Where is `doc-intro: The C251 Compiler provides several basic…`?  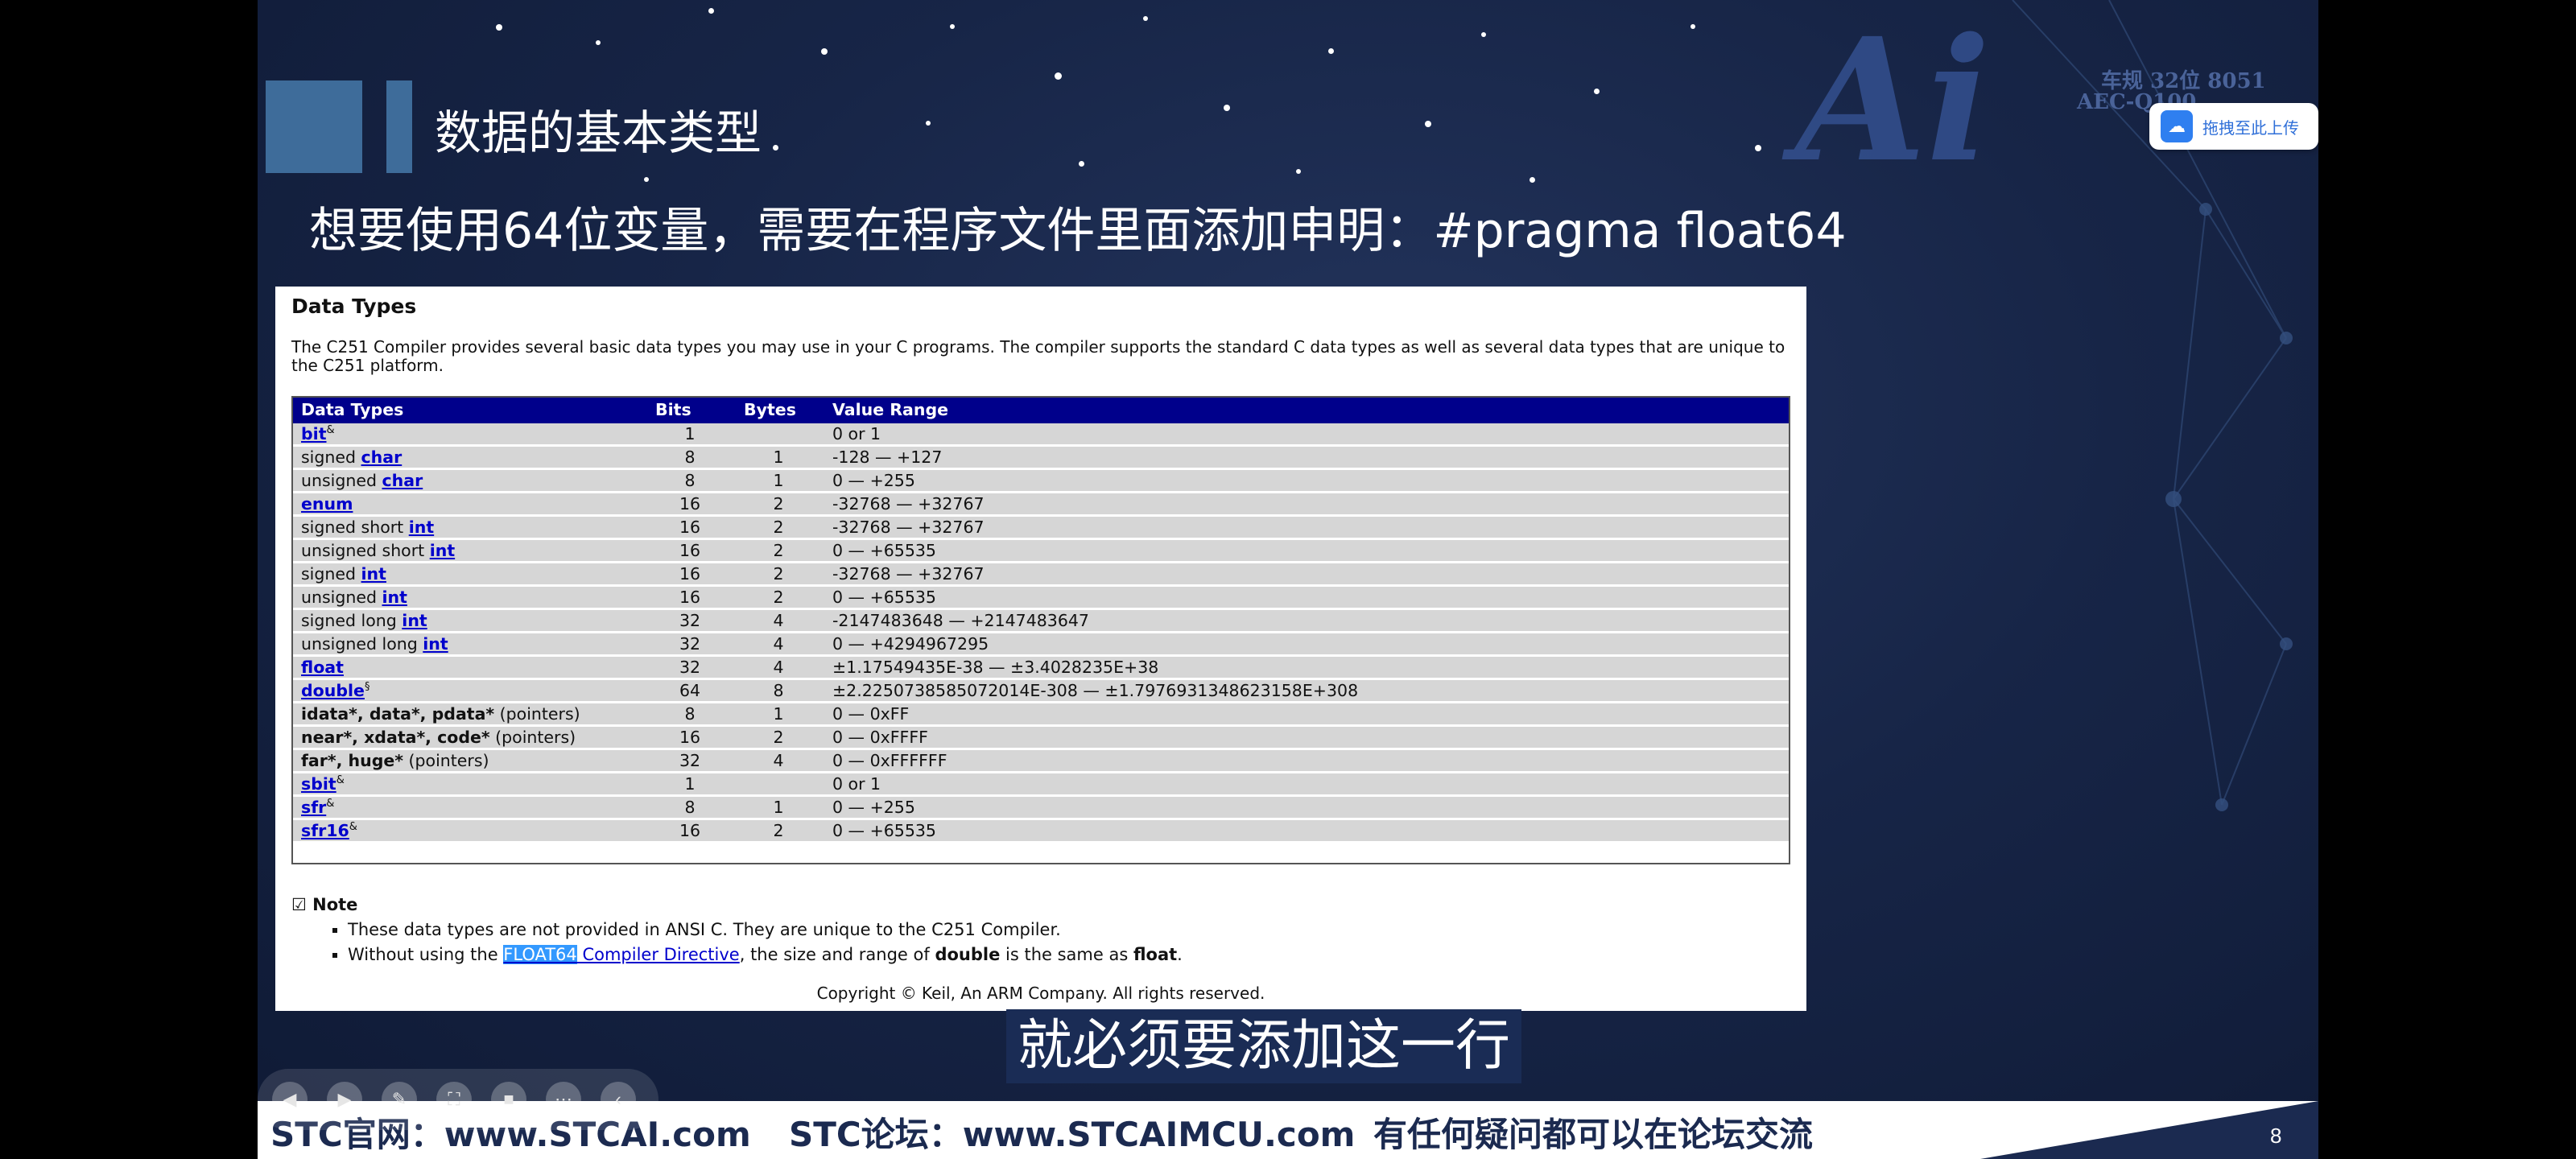
doc-intro: The C251 Compiler provides several basic… is located at coordinates (1038, 356).